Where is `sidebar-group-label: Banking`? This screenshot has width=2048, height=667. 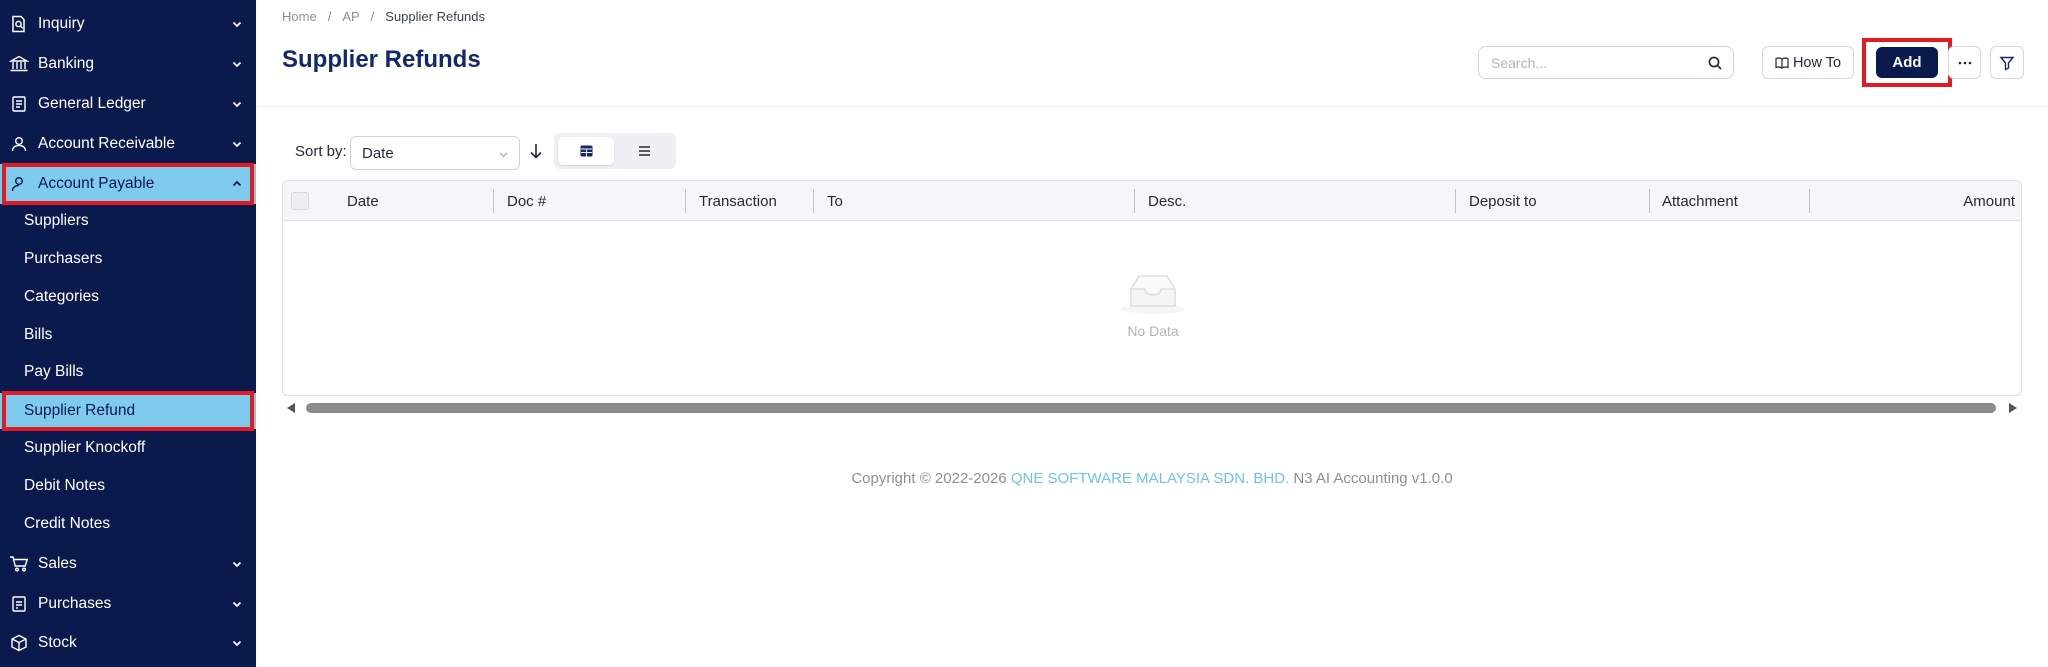 sidebar-group-label: Banking is located at coordinates (66, 63).